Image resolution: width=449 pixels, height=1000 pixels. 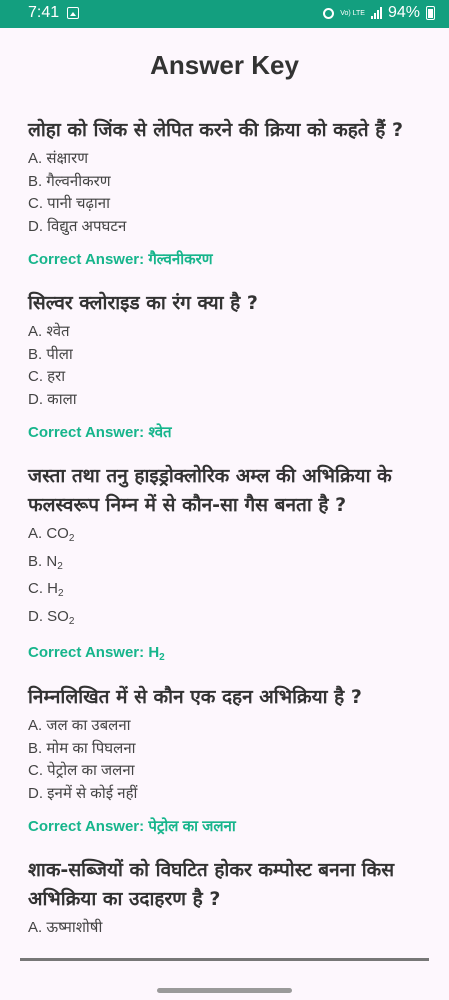 I want to click on option-item: D. SO2, so click(x=51, y=617).